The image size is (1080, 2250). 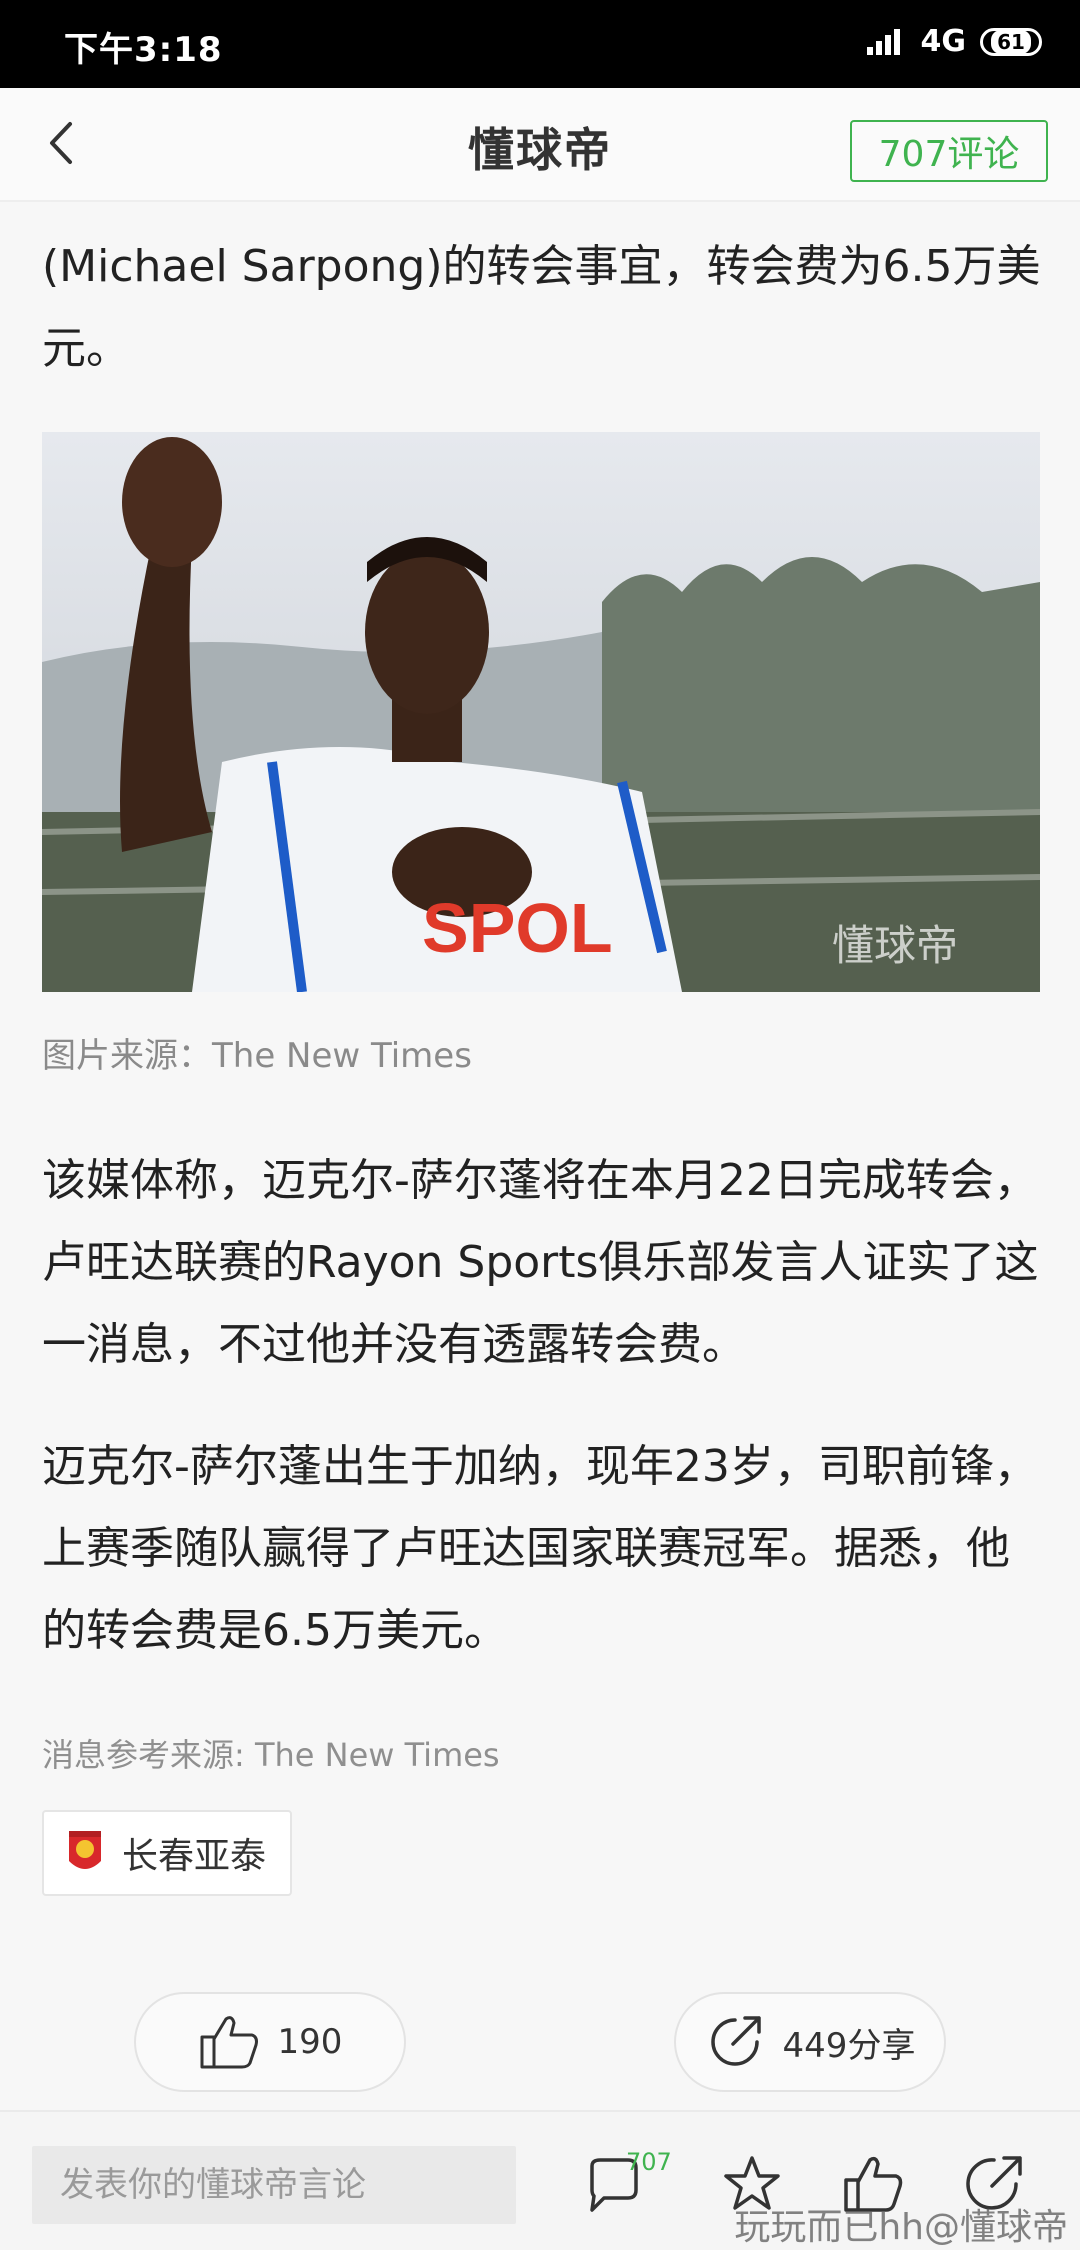 I want to click on share-icon, so click(x=735, y=2041).